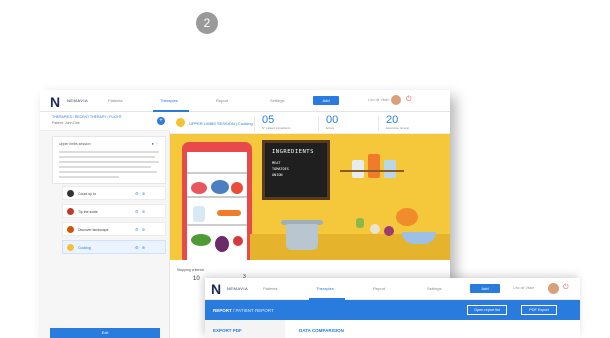  Describe the element at coordinates (293, 152) in the screenshot. I see `board-title: INGREDIENTS` at that location.